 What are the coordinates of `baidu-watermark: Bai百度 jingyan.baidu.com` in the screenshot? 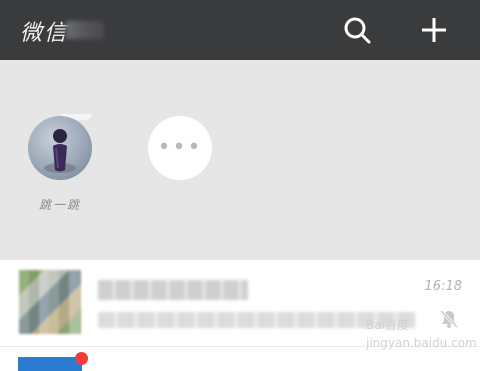 It's located at (421, 336).